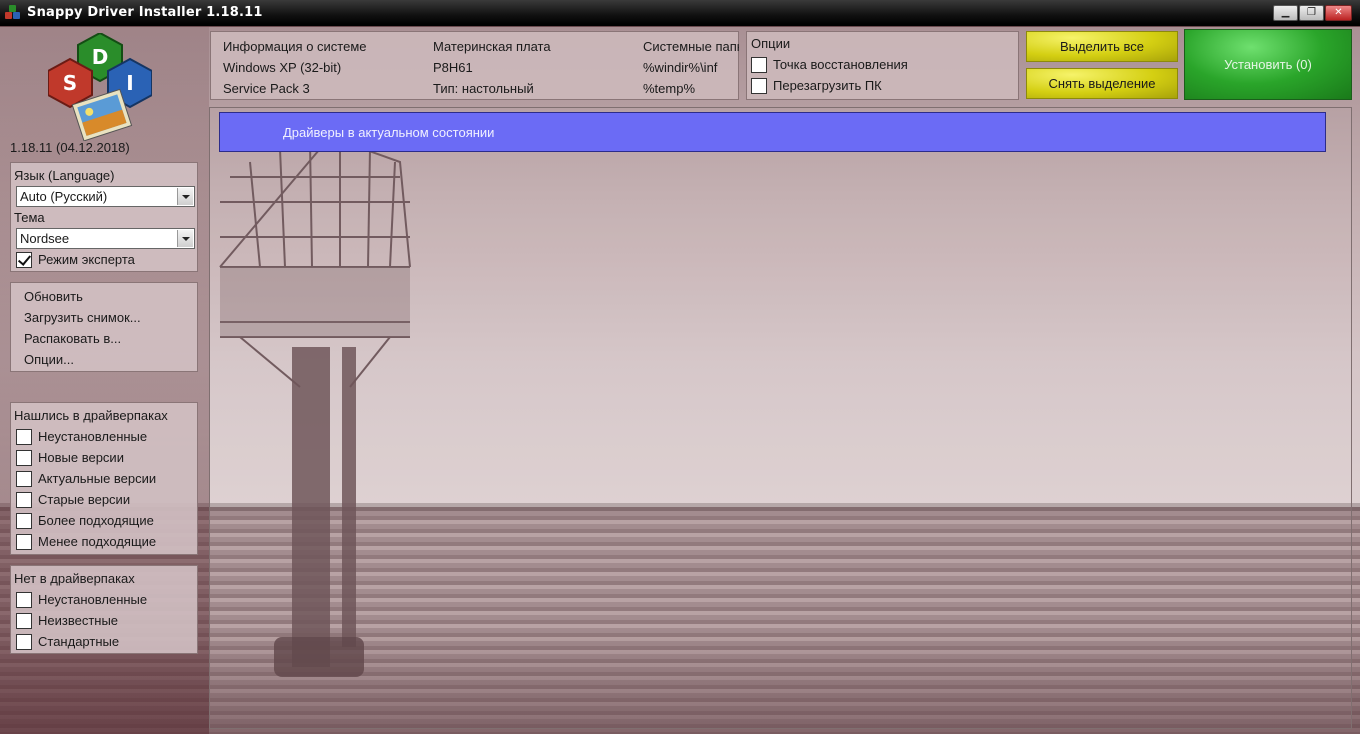 The width and height of the screenshot is (1360, 734). Describe the element at coordinates (86, 259) in the screenshot. I see `expert-mode-label: Режим эксперта` at that location.